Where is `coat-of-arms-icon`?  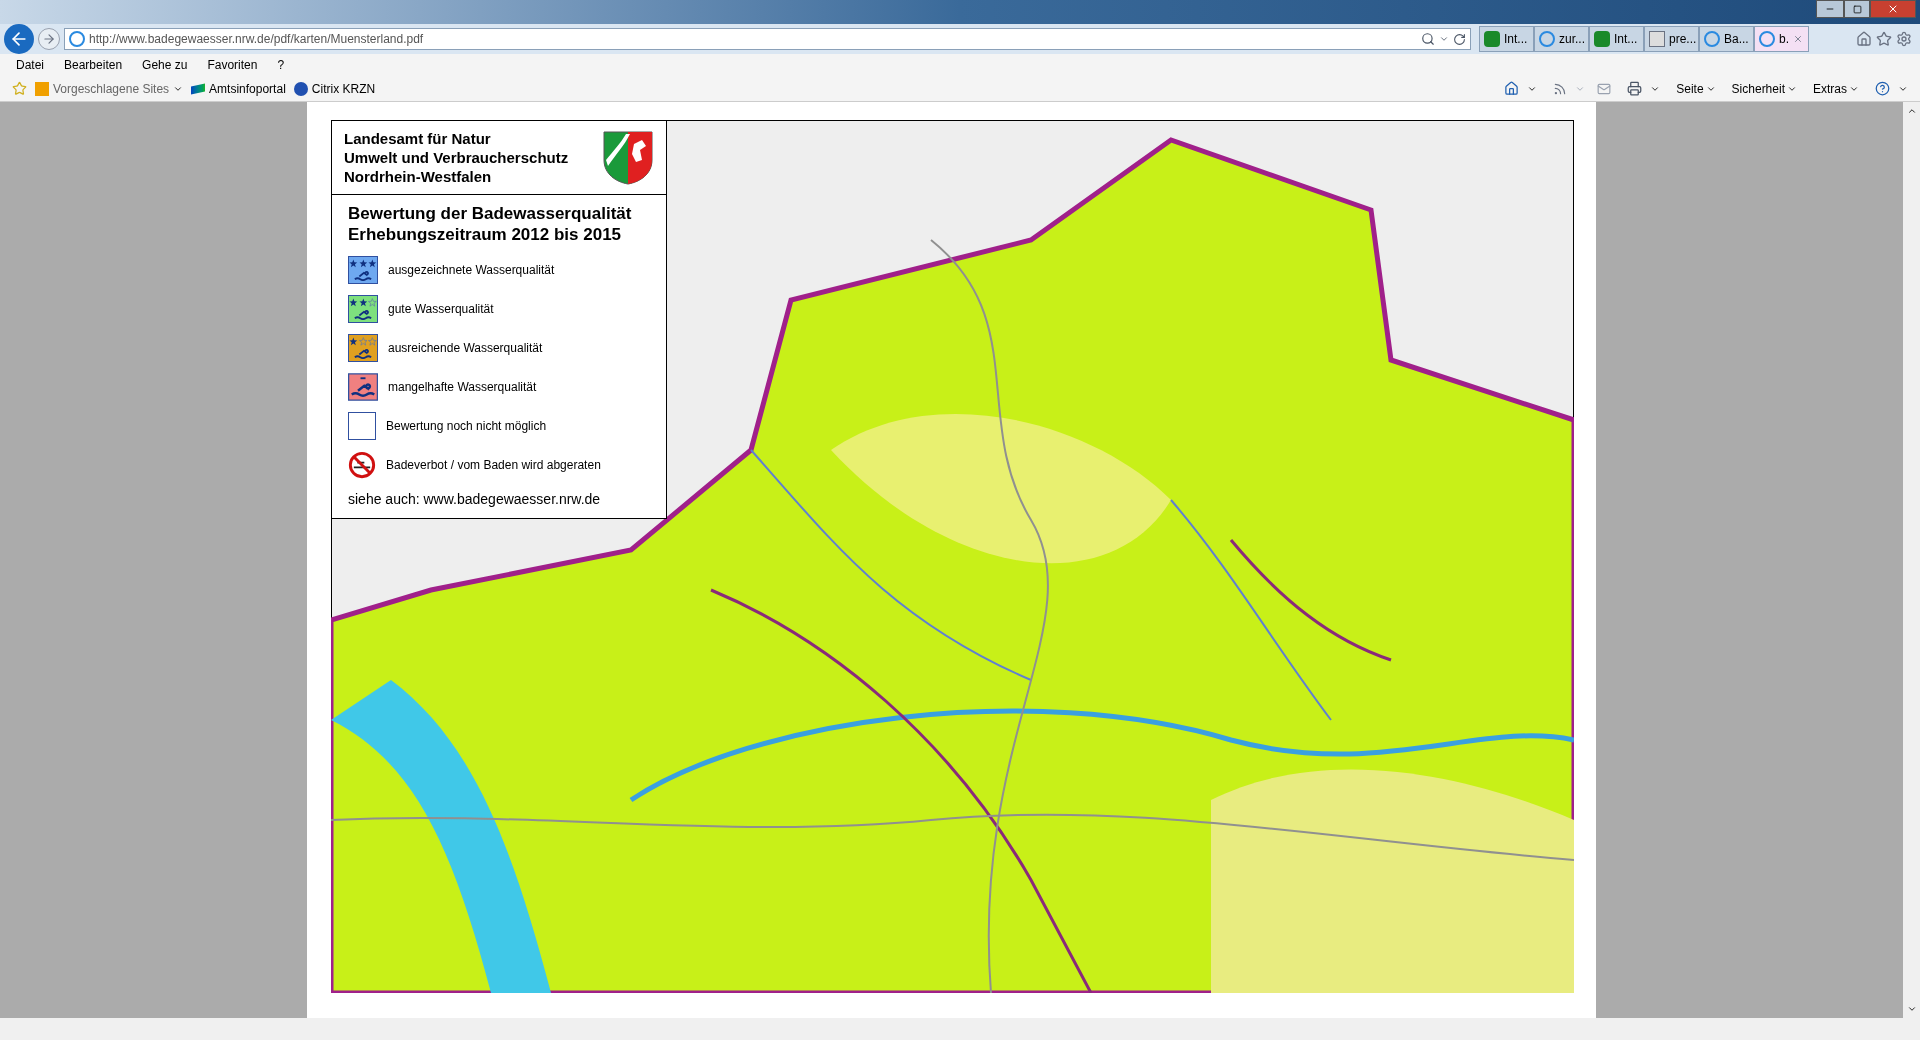
coat-of-arms-icon is located at coordinates (628, 157).